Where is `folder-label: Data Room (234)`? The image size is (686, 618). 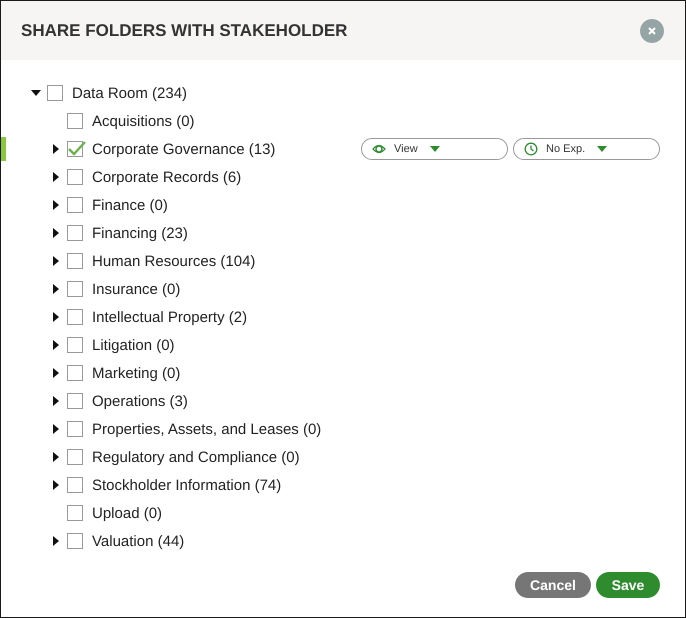
folder-label: Data Room (234) is located at coordinates (130, 93).